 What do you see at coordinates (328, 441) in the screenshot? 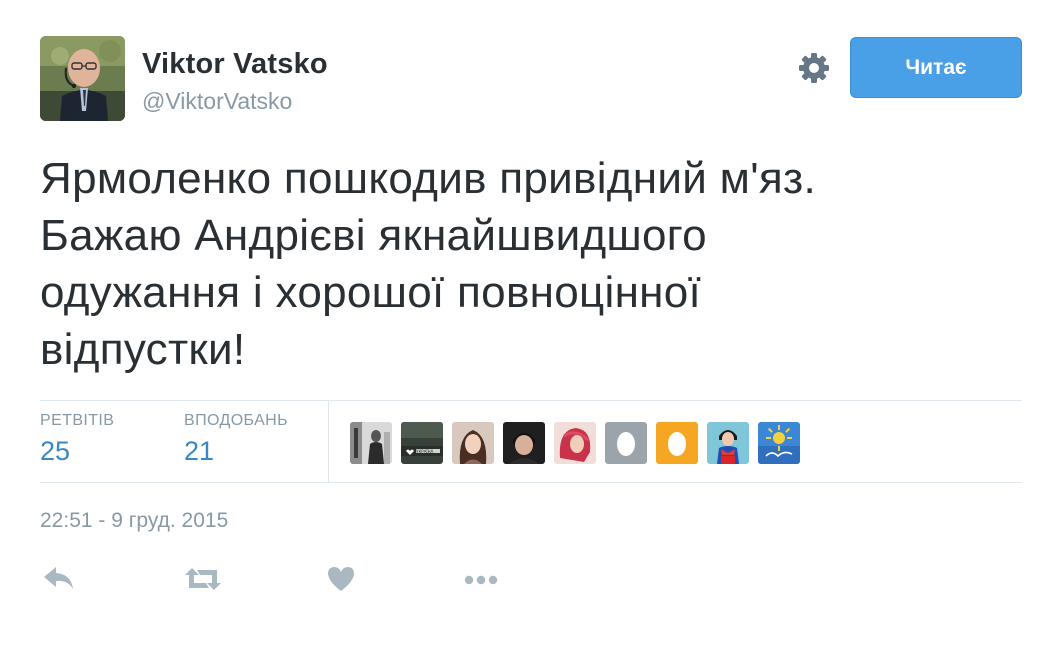
I see `stats-separator` at bounding box center [328, 441].